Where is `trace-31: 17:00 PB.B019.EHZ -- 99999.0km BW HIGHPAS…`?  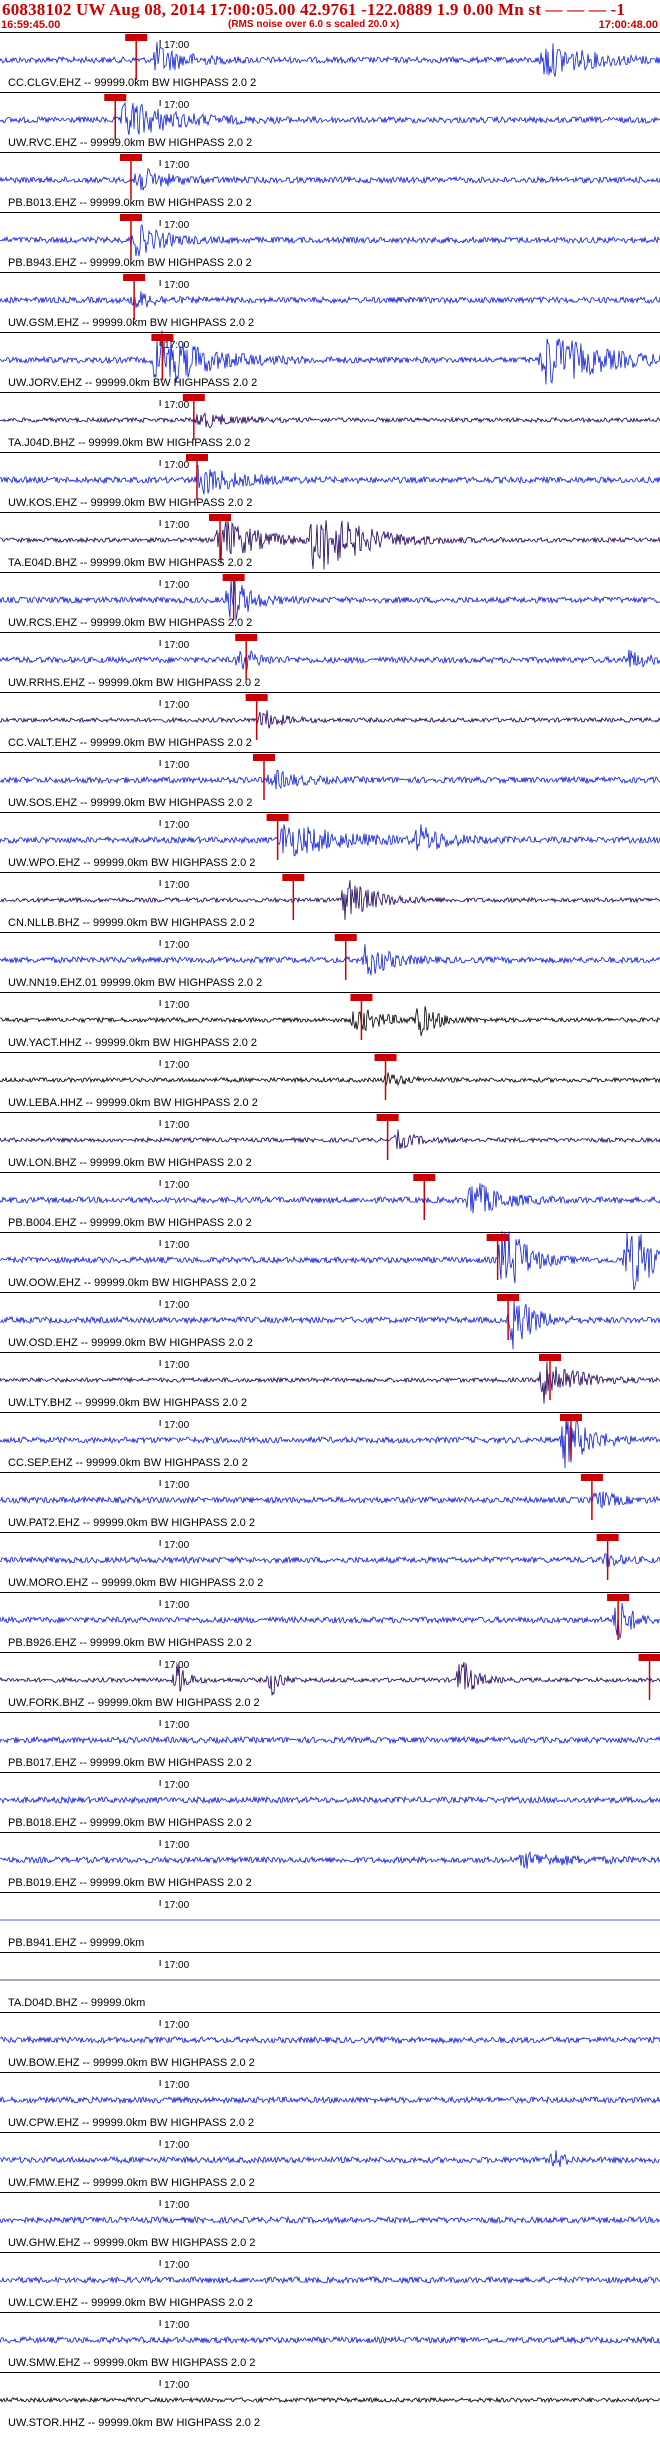 trace-31: 17:00 PB.B019.EHZ -- 99999.0km BW HIGHPAS… is located at coordinates (330, 1860).